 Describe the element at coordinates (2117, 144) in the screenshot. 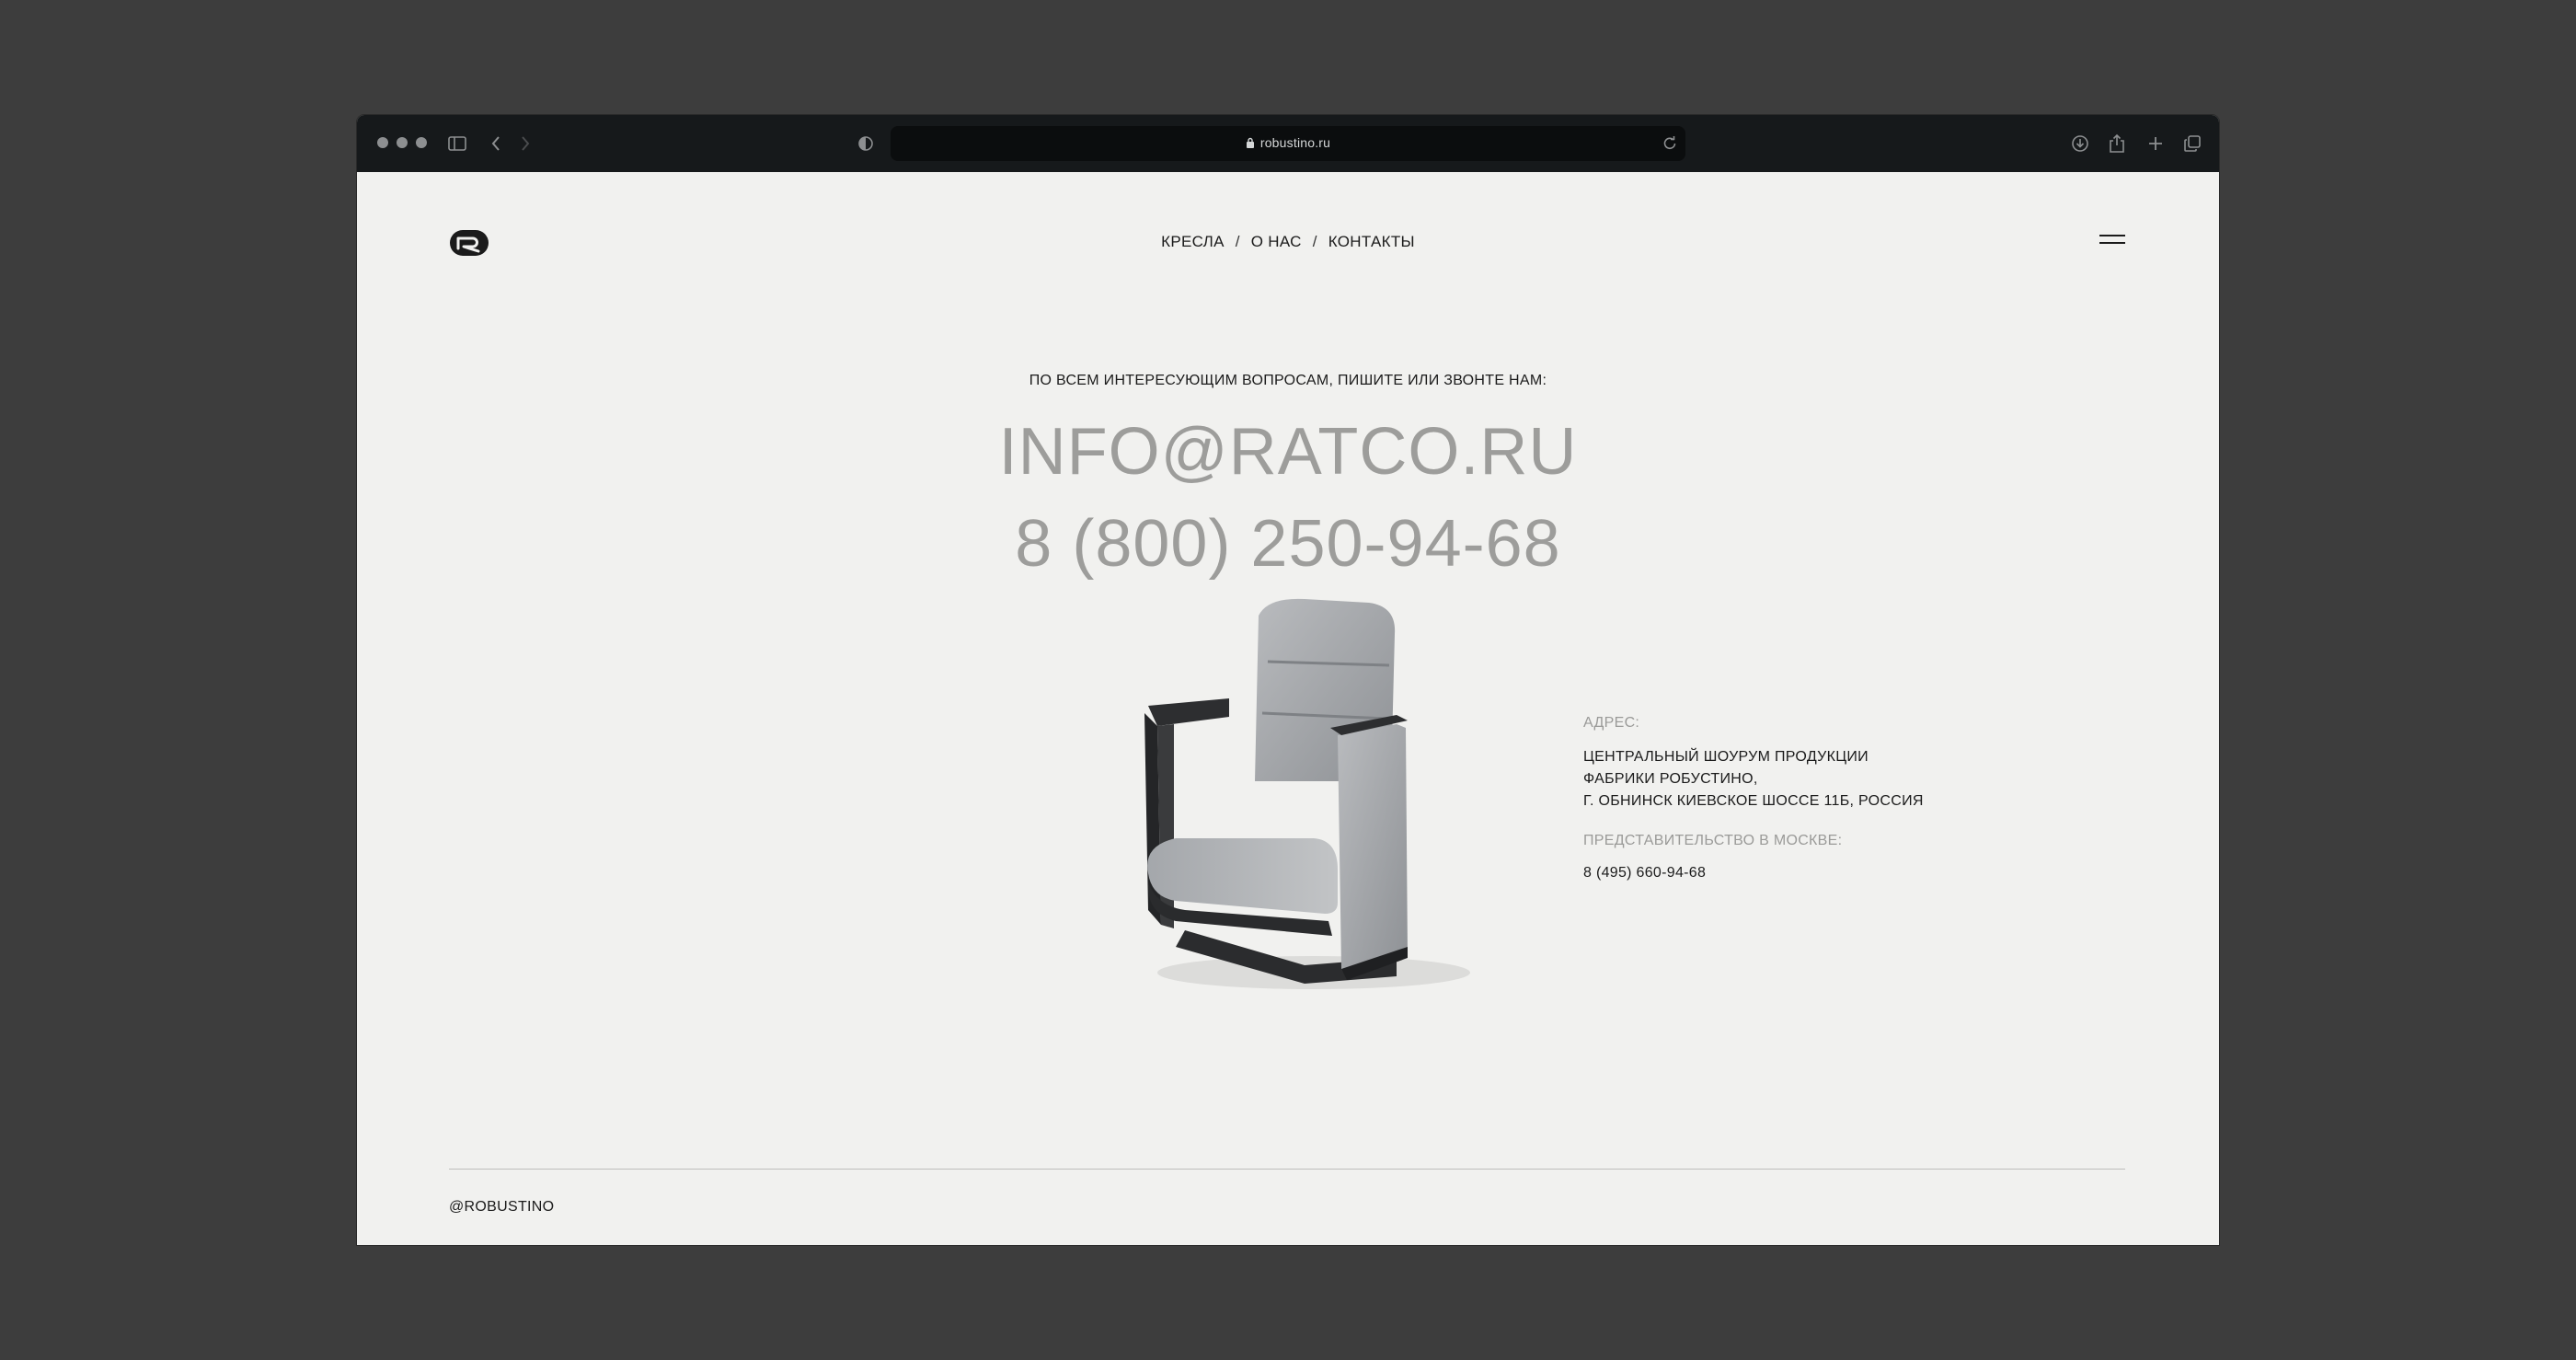

I see `share-icon` at that location.